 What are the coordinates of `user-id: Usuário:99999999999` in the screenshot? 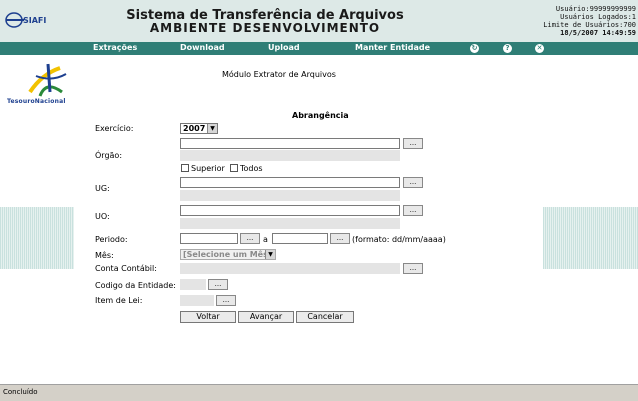 It's located at (595, 9).